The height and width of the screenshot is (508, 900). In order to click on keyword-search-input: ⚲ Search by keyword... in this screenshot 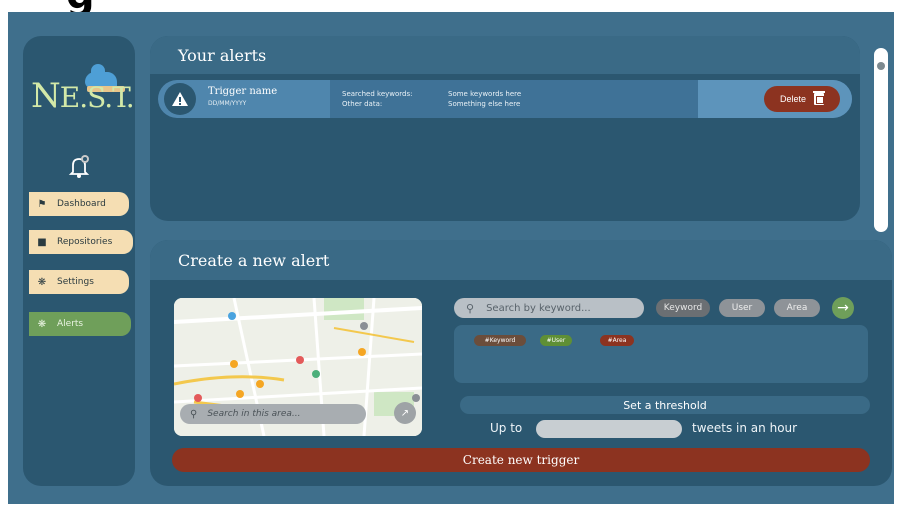, I will do `click(549, 308)`.